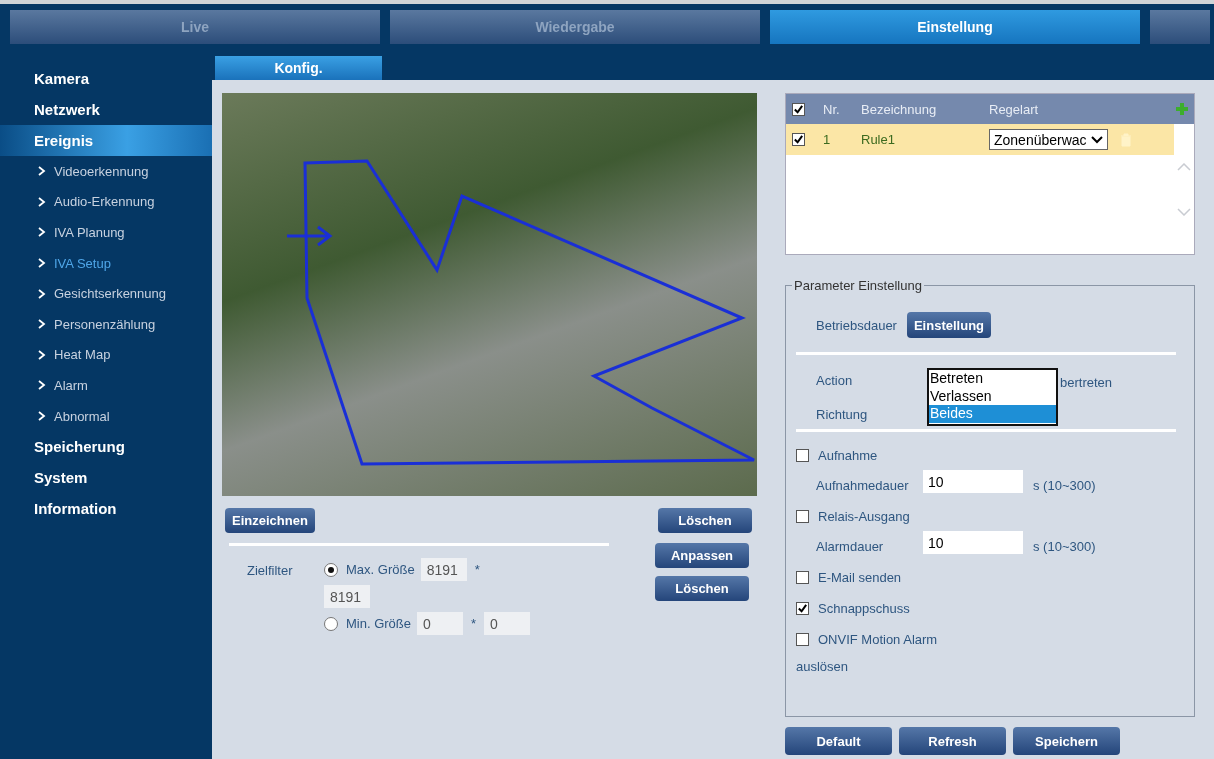 This screenshot has width=1214, height=759. What do you see at coordinates (827, 139) in the screenshot?
I see `table-cell-text: 1` at bounding box center [827, 139].